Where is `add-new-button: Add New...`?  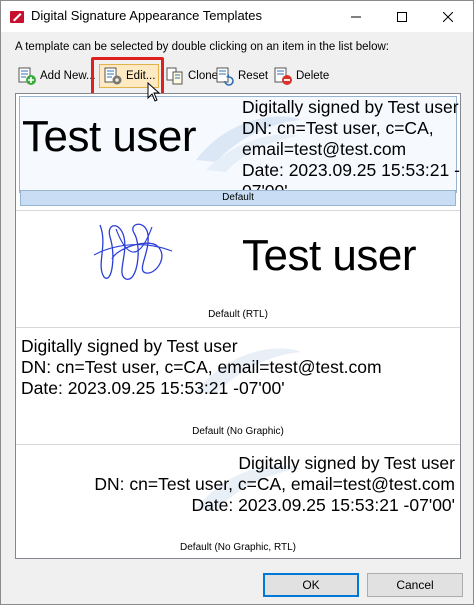 add-new-button: Add New... is located at coordinates (56, 76).